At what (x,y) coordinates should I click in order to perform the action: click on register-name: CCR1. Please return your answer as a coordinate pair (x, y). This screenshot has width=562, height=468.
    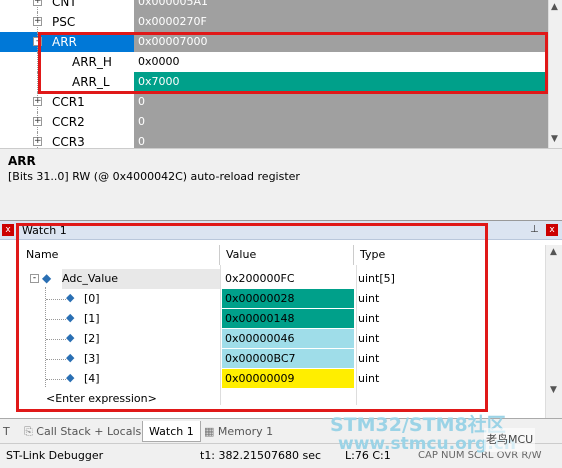
    Looking at the image, I should click on (68, 102).